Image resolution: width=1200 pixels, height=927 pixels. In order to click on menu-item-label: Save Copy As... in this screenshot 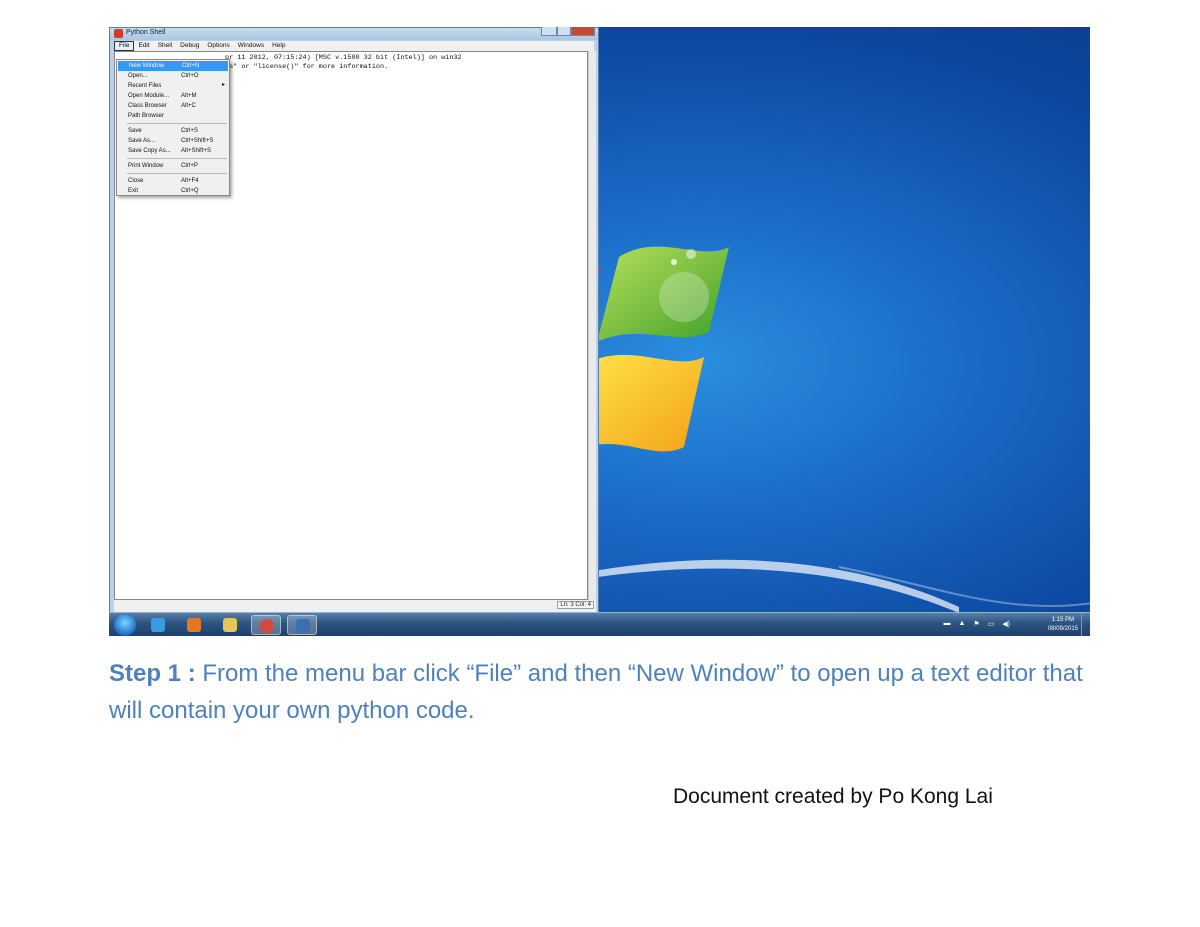, I will do `click(149, 150)`.